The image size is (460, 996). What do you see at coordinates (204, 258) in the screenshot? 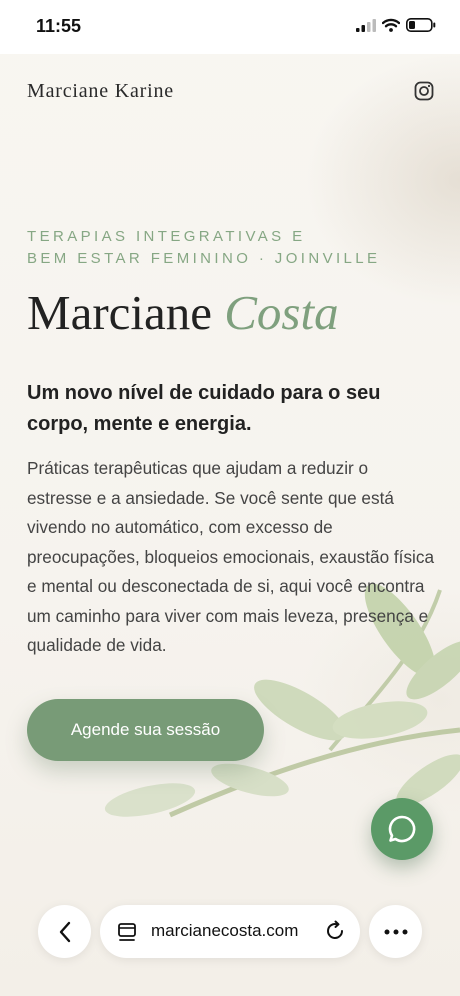
I see `eyebrow-line-2: BEM ESTAR FEMININO · JOINVILLE` at bounding box center [204, 258].